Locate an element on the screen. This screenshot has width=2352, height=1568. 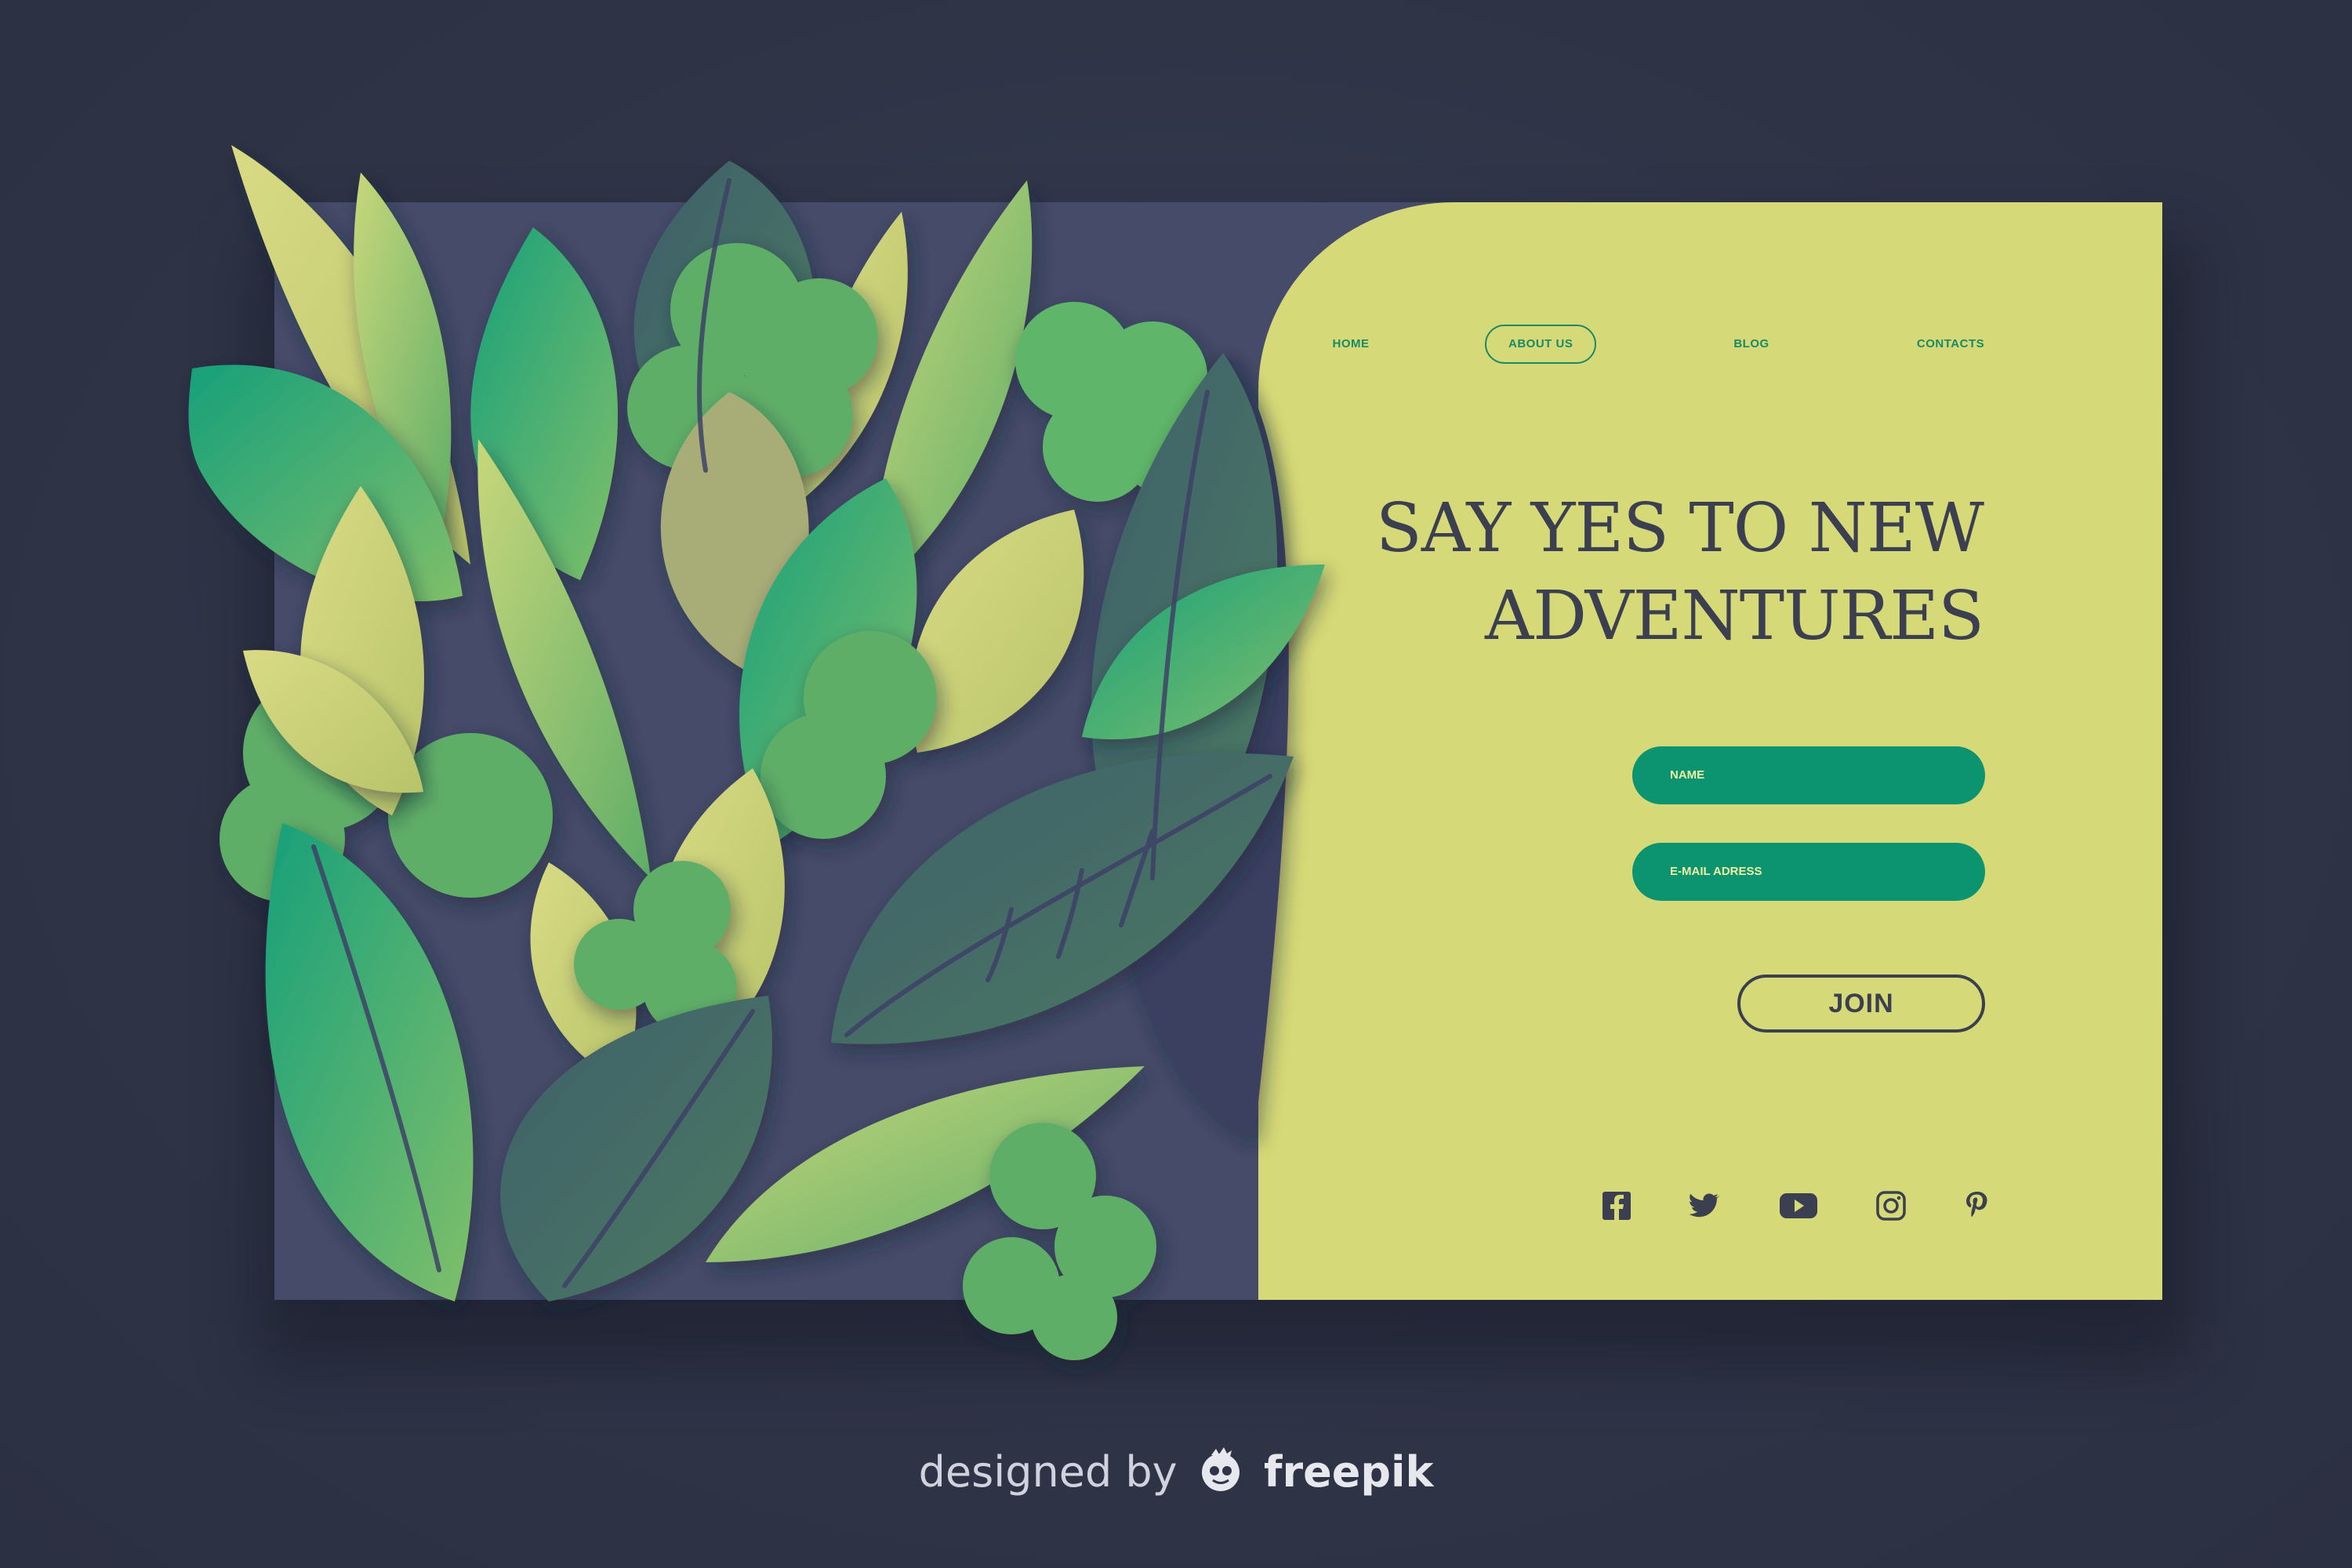
nav-blog: BLOG is located at coordinates (1752, 344).